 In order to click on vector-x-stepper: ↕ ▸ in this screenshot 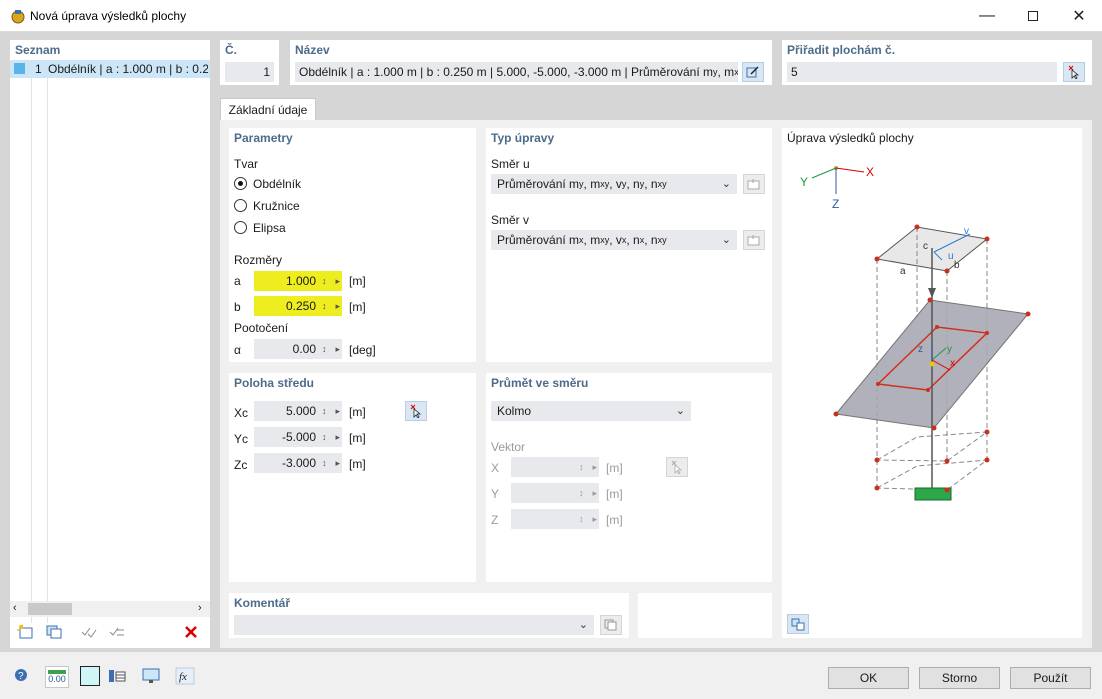, I will do `click(588, 467)`.